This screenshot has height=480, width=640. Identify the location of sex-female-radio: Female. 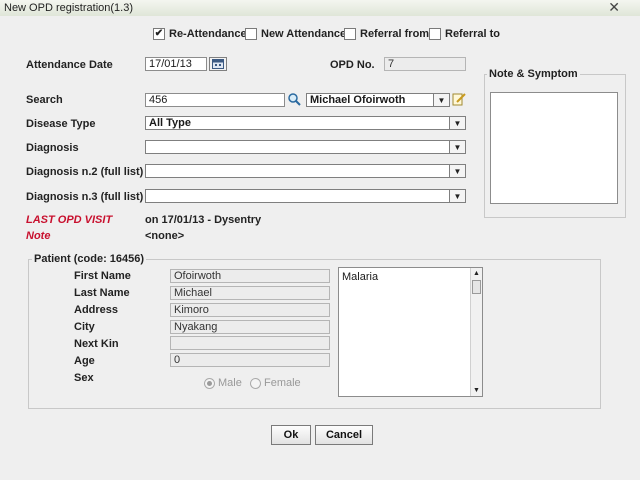
(275, 383).